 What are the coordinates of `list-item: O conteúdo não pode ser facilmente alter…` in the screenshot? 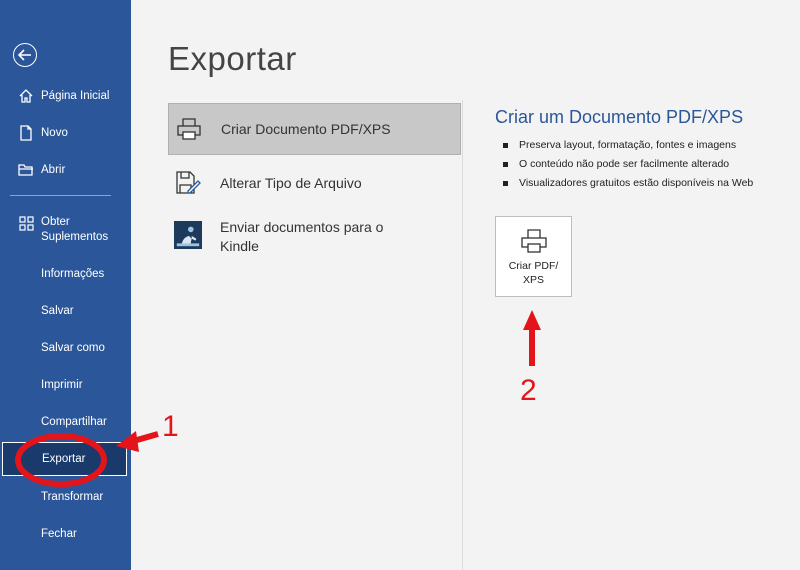 It's located at (628, 164).